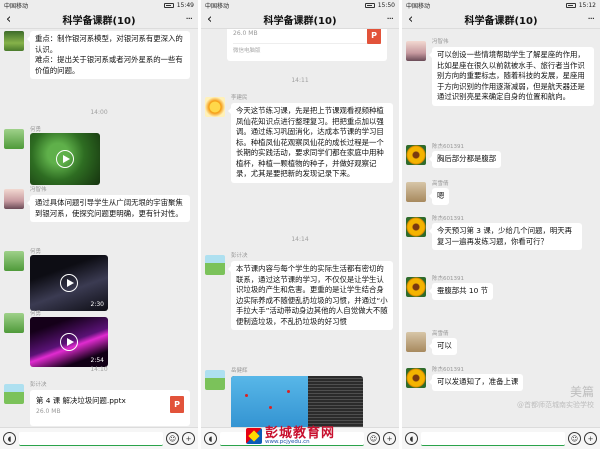  I want to click on message-bubble: 蚕腹部共 10 节, so click(461, 291).